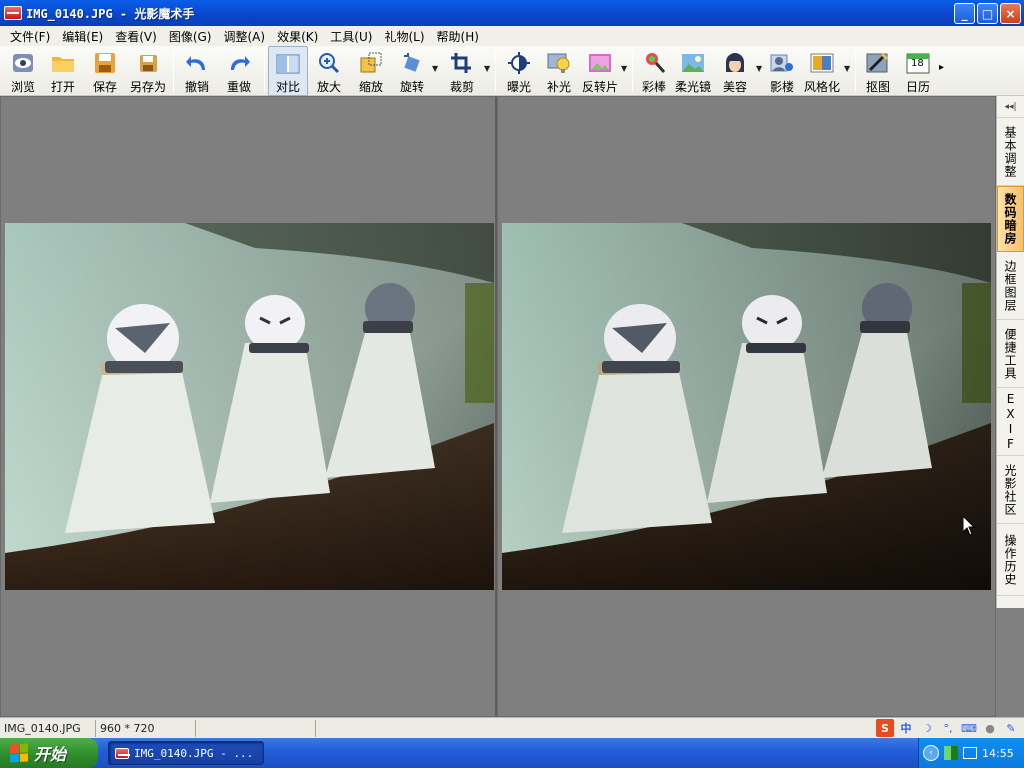 This screenshot has height=768, width=1024. What do you see at coordinates (256, 728) in the screenshot?
I see `status-empty` at bounding box center [256, 728].